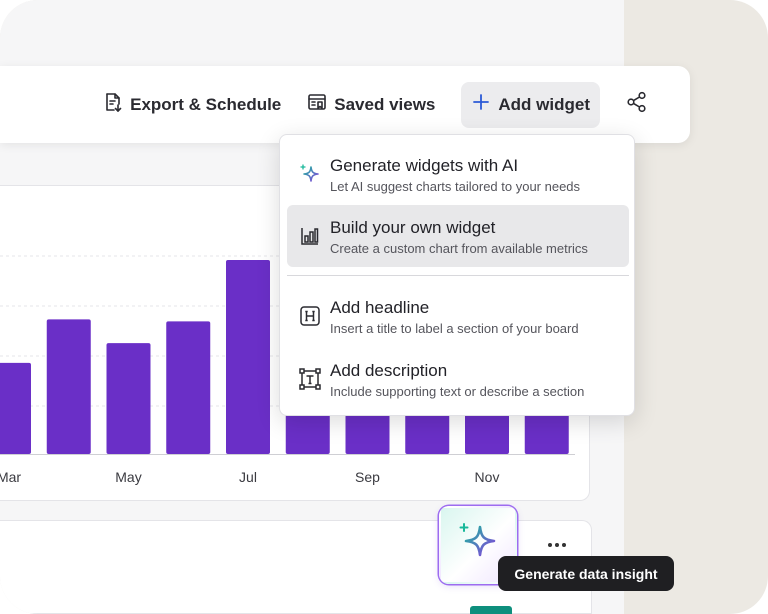  Describe the element at coordinates (380, 307) in the screenshot. I see `menu-item-title: Add headline` at that location.